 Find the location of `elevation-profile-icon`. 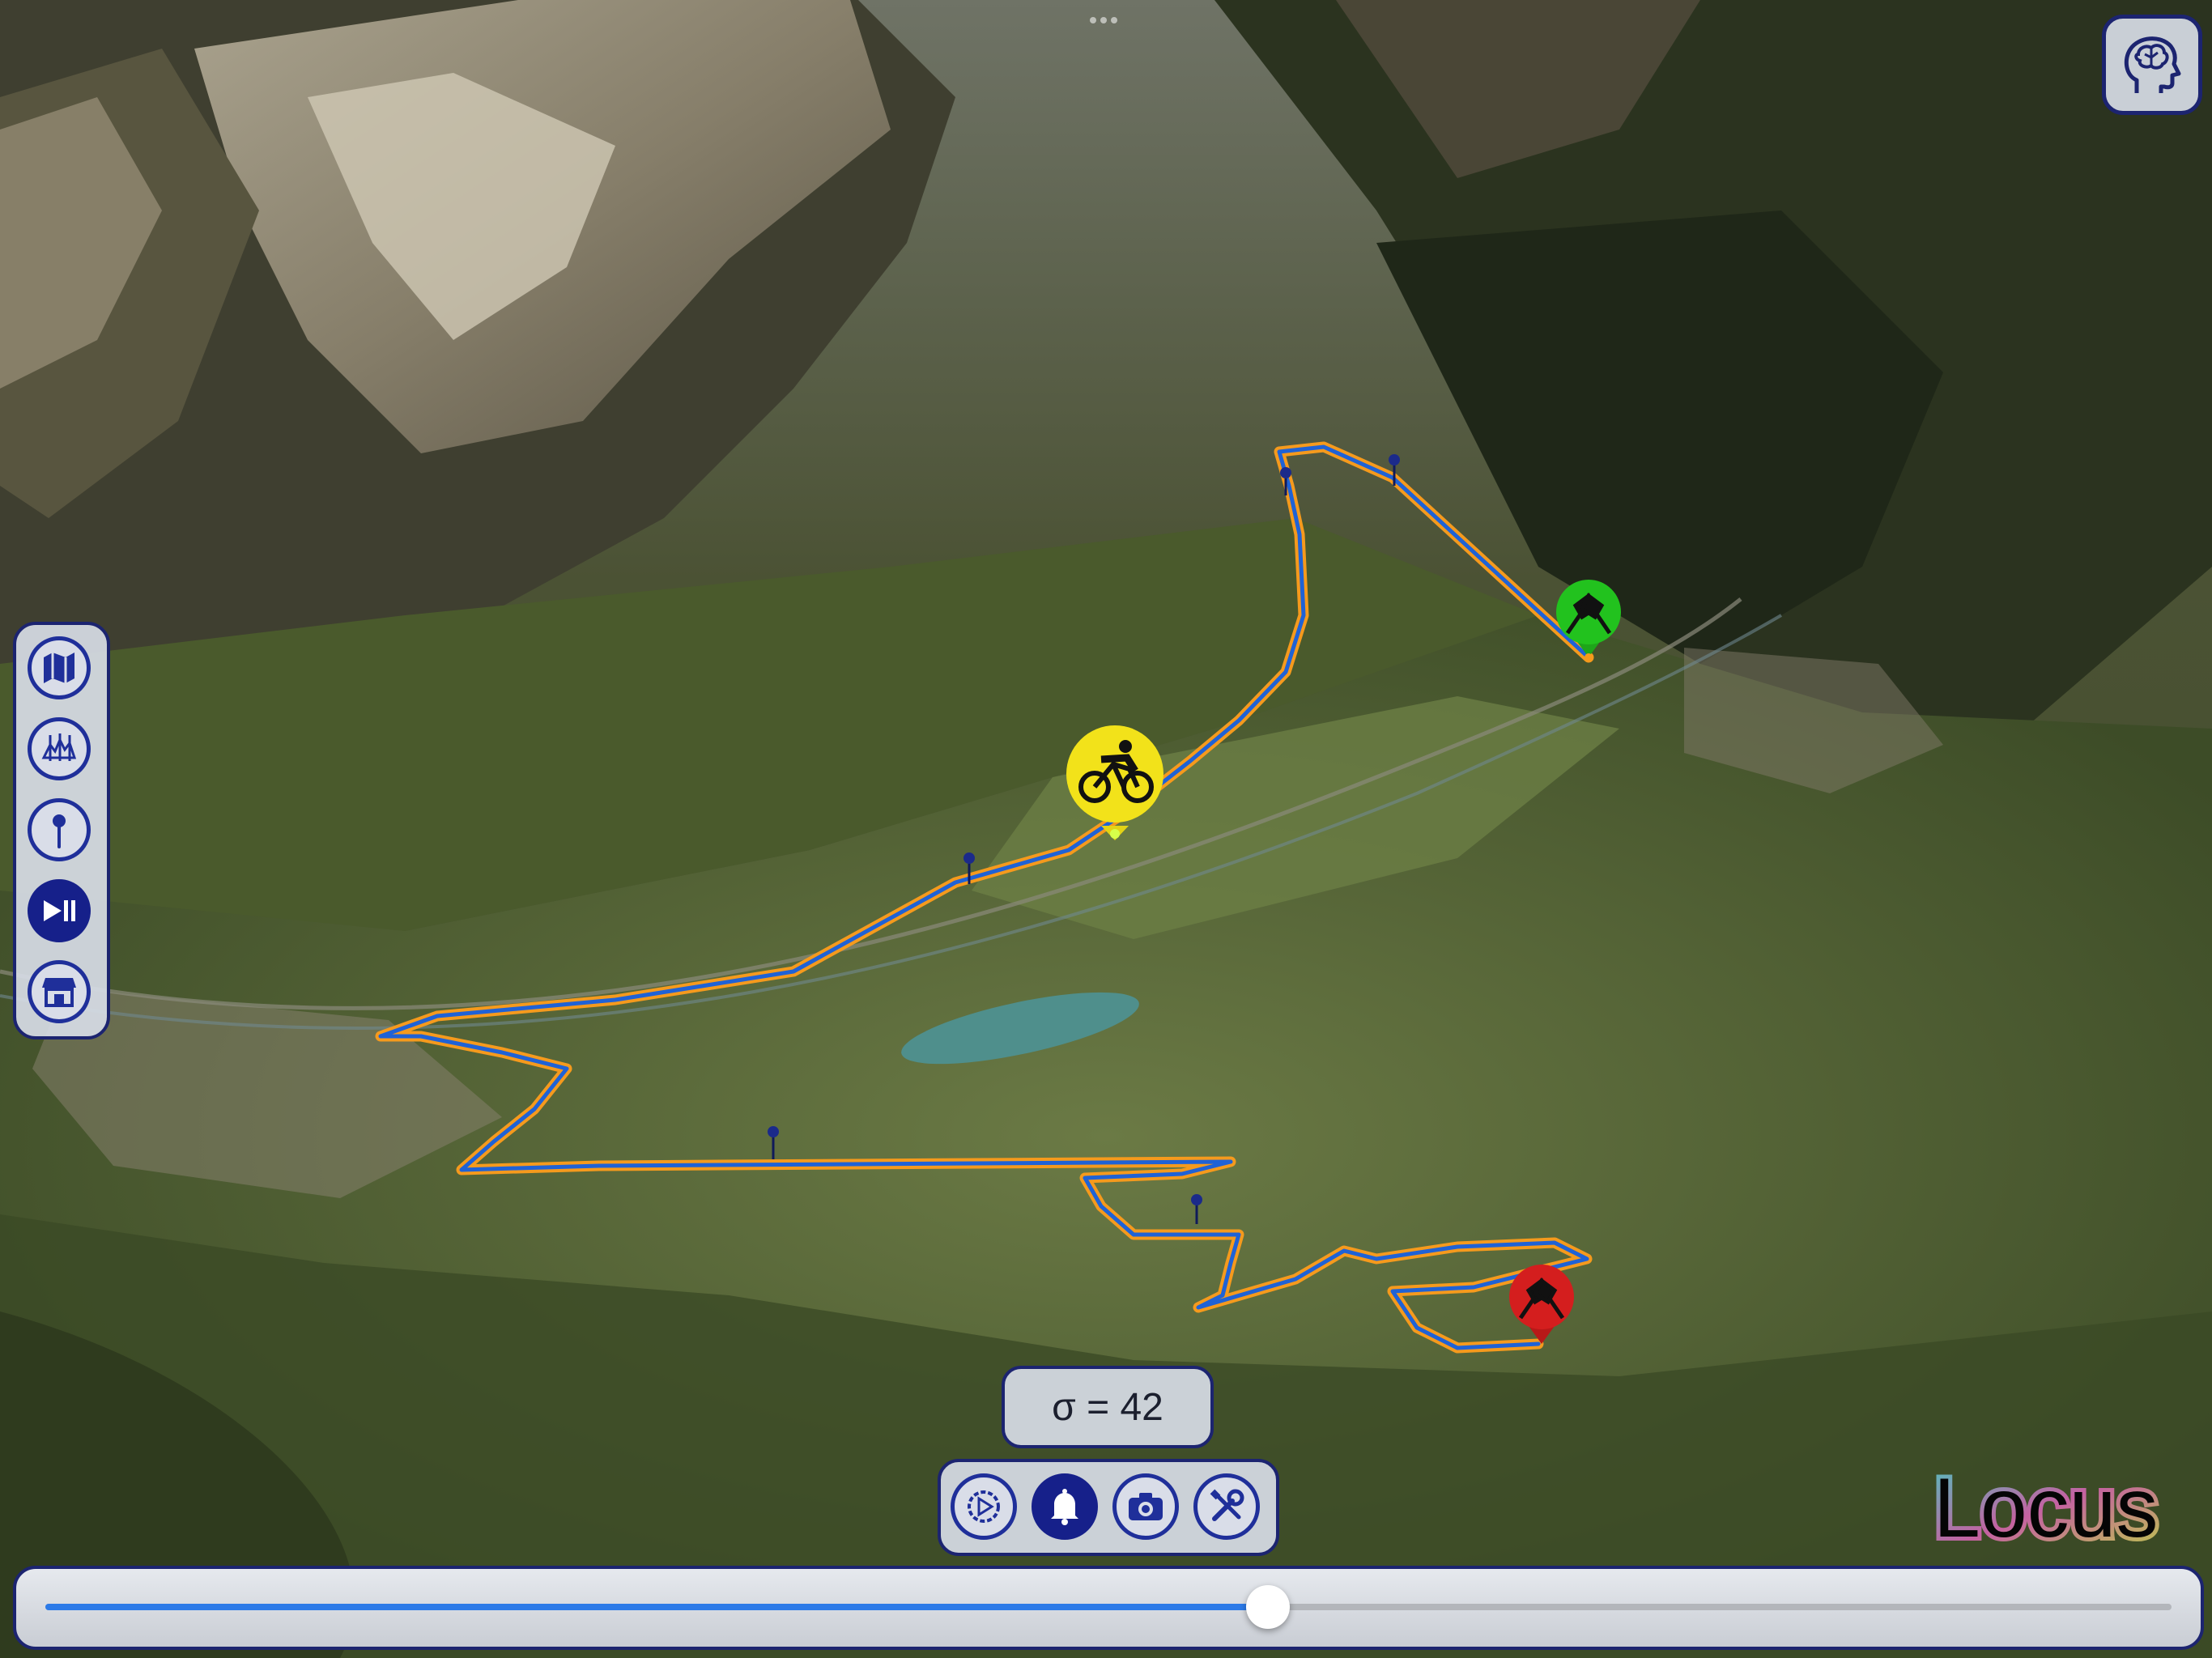

elevation-profile-icon is located at coordinates (59, 747).